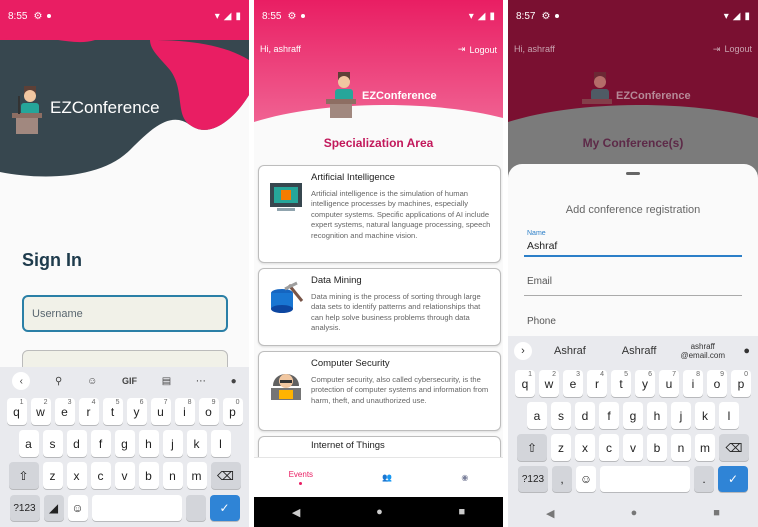 The image size is (758, 527). What do you see at coordinates (301, 477) in the screenshot?
I see `nav-events: Events` at bounding box center [301, 477].